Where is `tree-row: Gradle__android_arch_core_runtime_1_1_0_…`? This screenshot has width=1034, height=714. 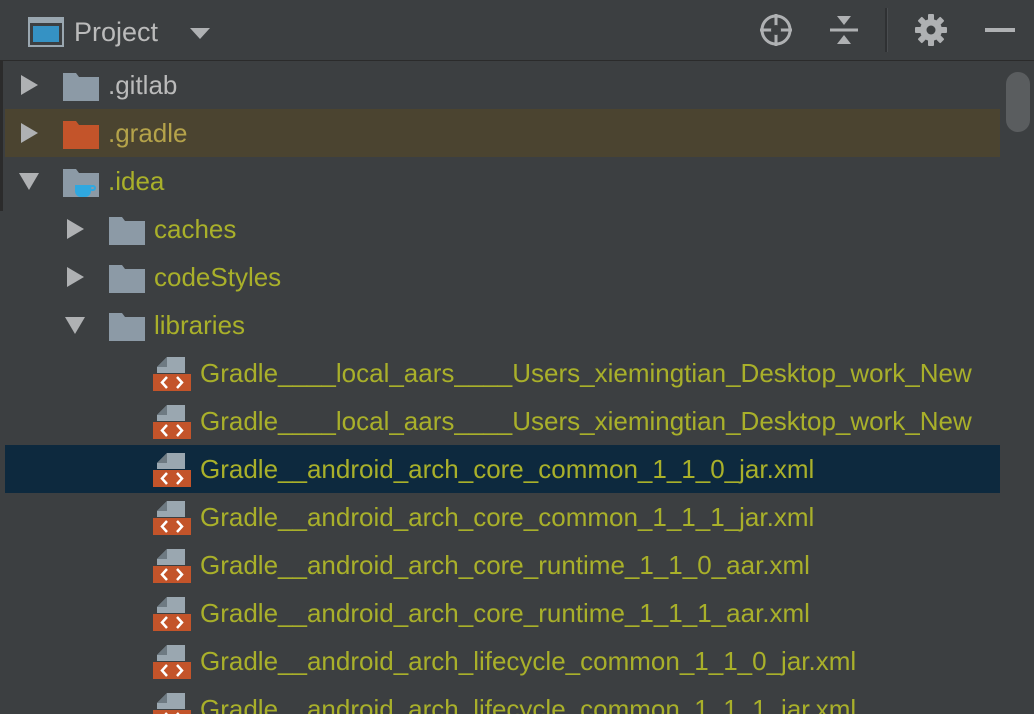 tree-row: Gradle__android_arch_core_runtime_1_1_0_… is located at coordinates (502, 565).